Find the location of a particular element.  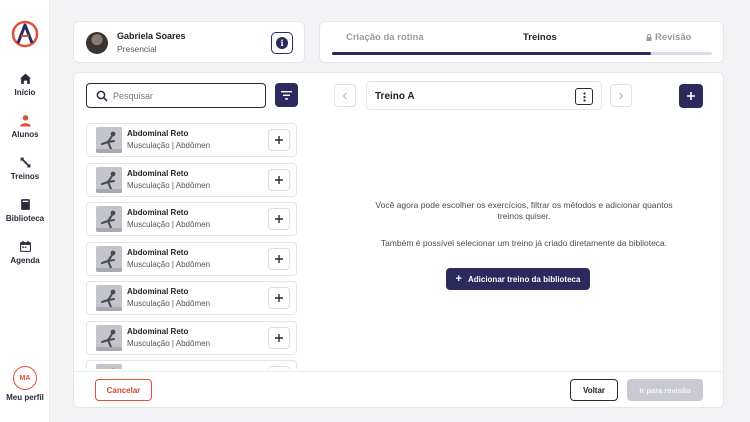

add-from-library-label: Adicionar treino da biblioteca is located at coordinates (524, 279).